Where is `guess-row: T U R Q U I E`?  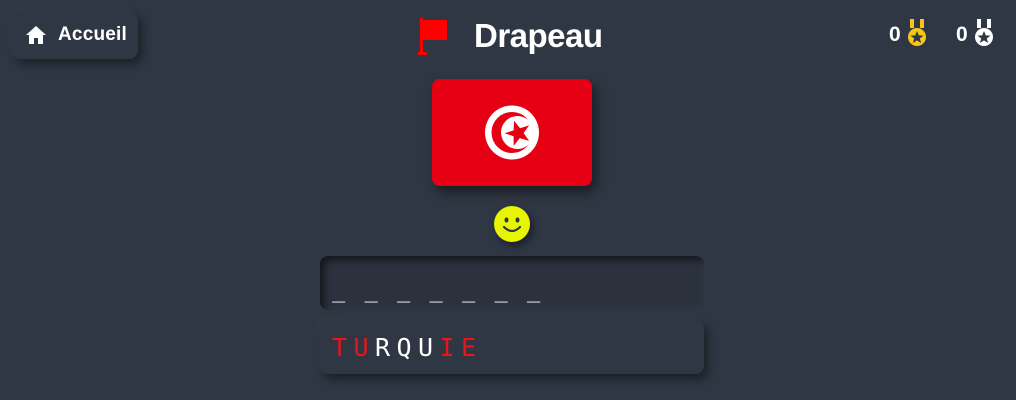 guess-row: T U R Q U I E is located at coordinates (512, 347).